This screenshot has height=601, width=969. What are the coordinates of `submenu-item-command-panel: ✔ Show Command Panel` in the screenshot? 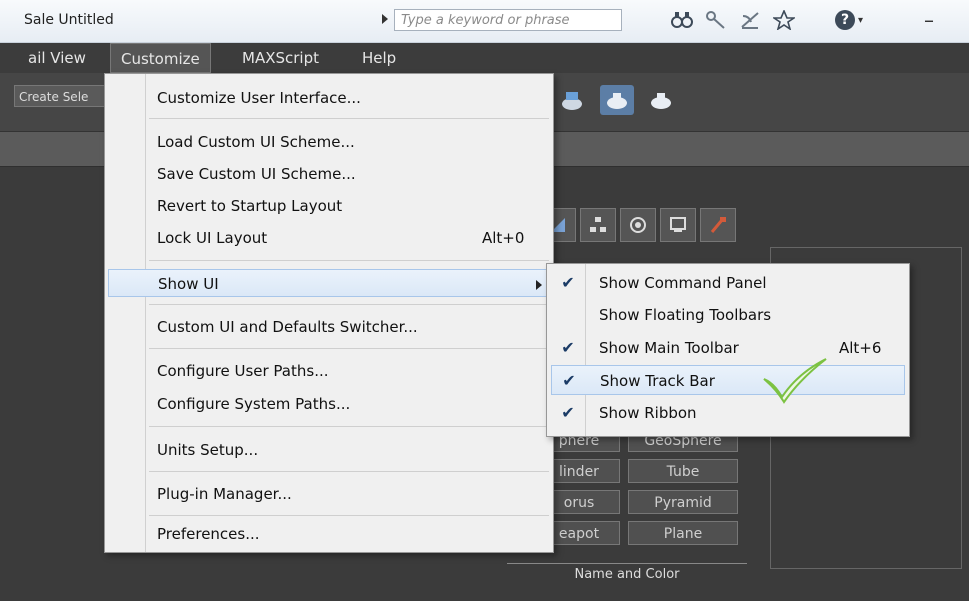 It's located at (728, 283).